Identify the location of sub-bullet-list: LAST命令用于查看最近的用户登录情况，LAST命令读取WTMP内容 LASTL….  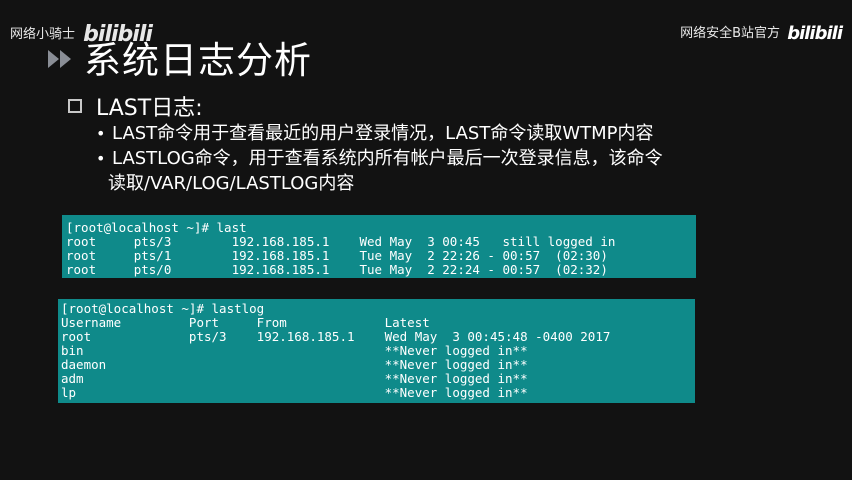
(446, 158).